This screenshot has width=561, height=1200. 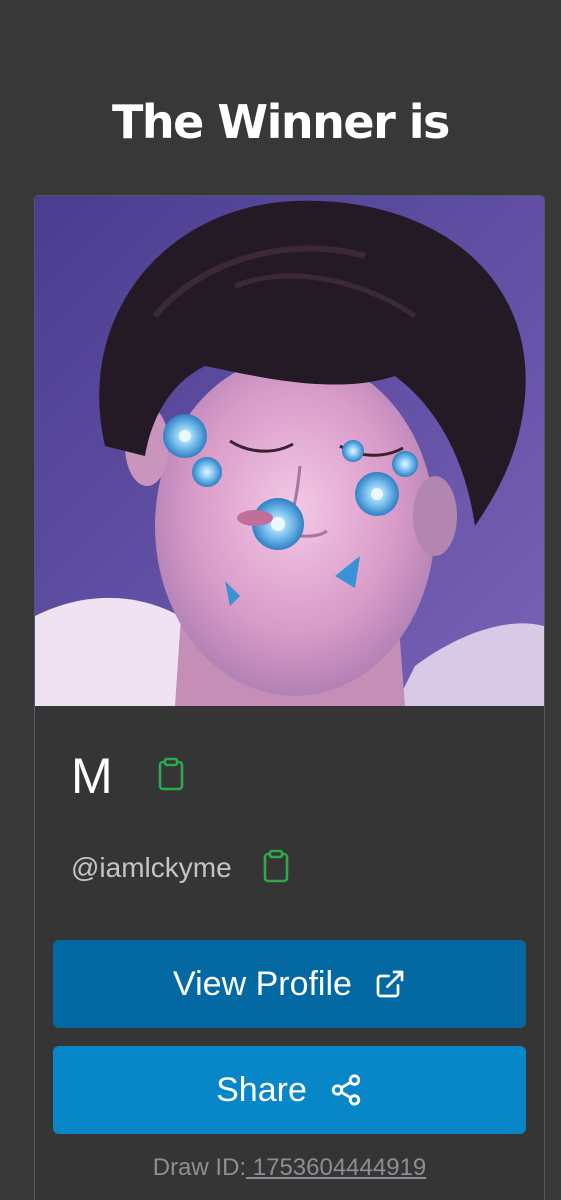 I want to click on share-label: Share, so click(x=261, y=1089).